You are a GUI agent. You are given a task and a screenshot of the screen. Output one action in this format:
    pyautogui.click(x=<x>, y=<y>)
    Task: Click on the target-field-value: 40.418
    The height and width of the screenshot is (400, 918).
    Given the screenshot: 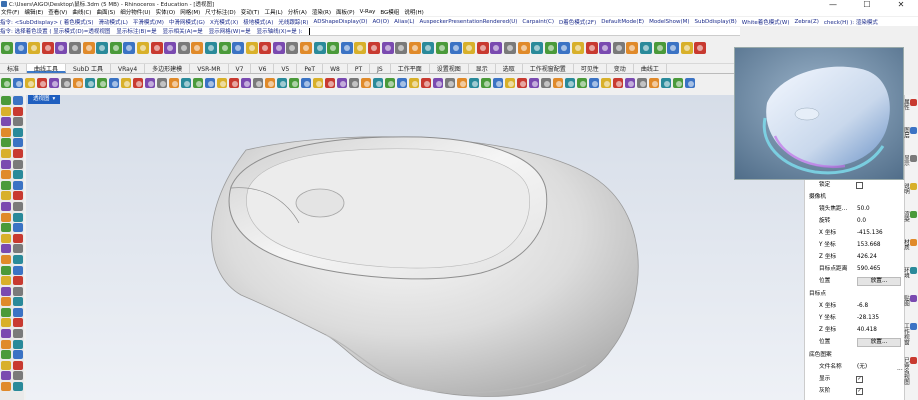 What is the action you would take?
    pyautogui.click(x=867, y=330)
    